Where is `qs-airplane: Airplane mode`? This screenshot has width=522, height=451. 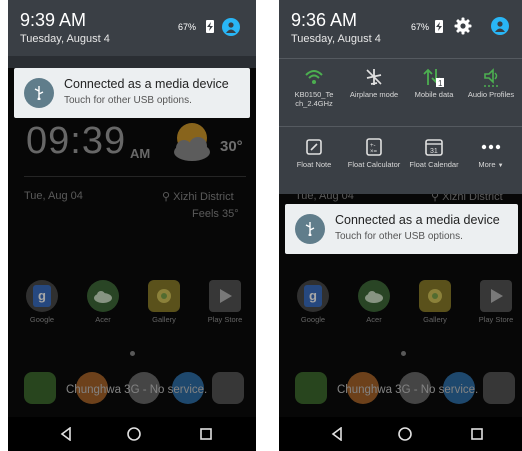 qs-airplane: Airplane mode is located at coordinates (374, 82).